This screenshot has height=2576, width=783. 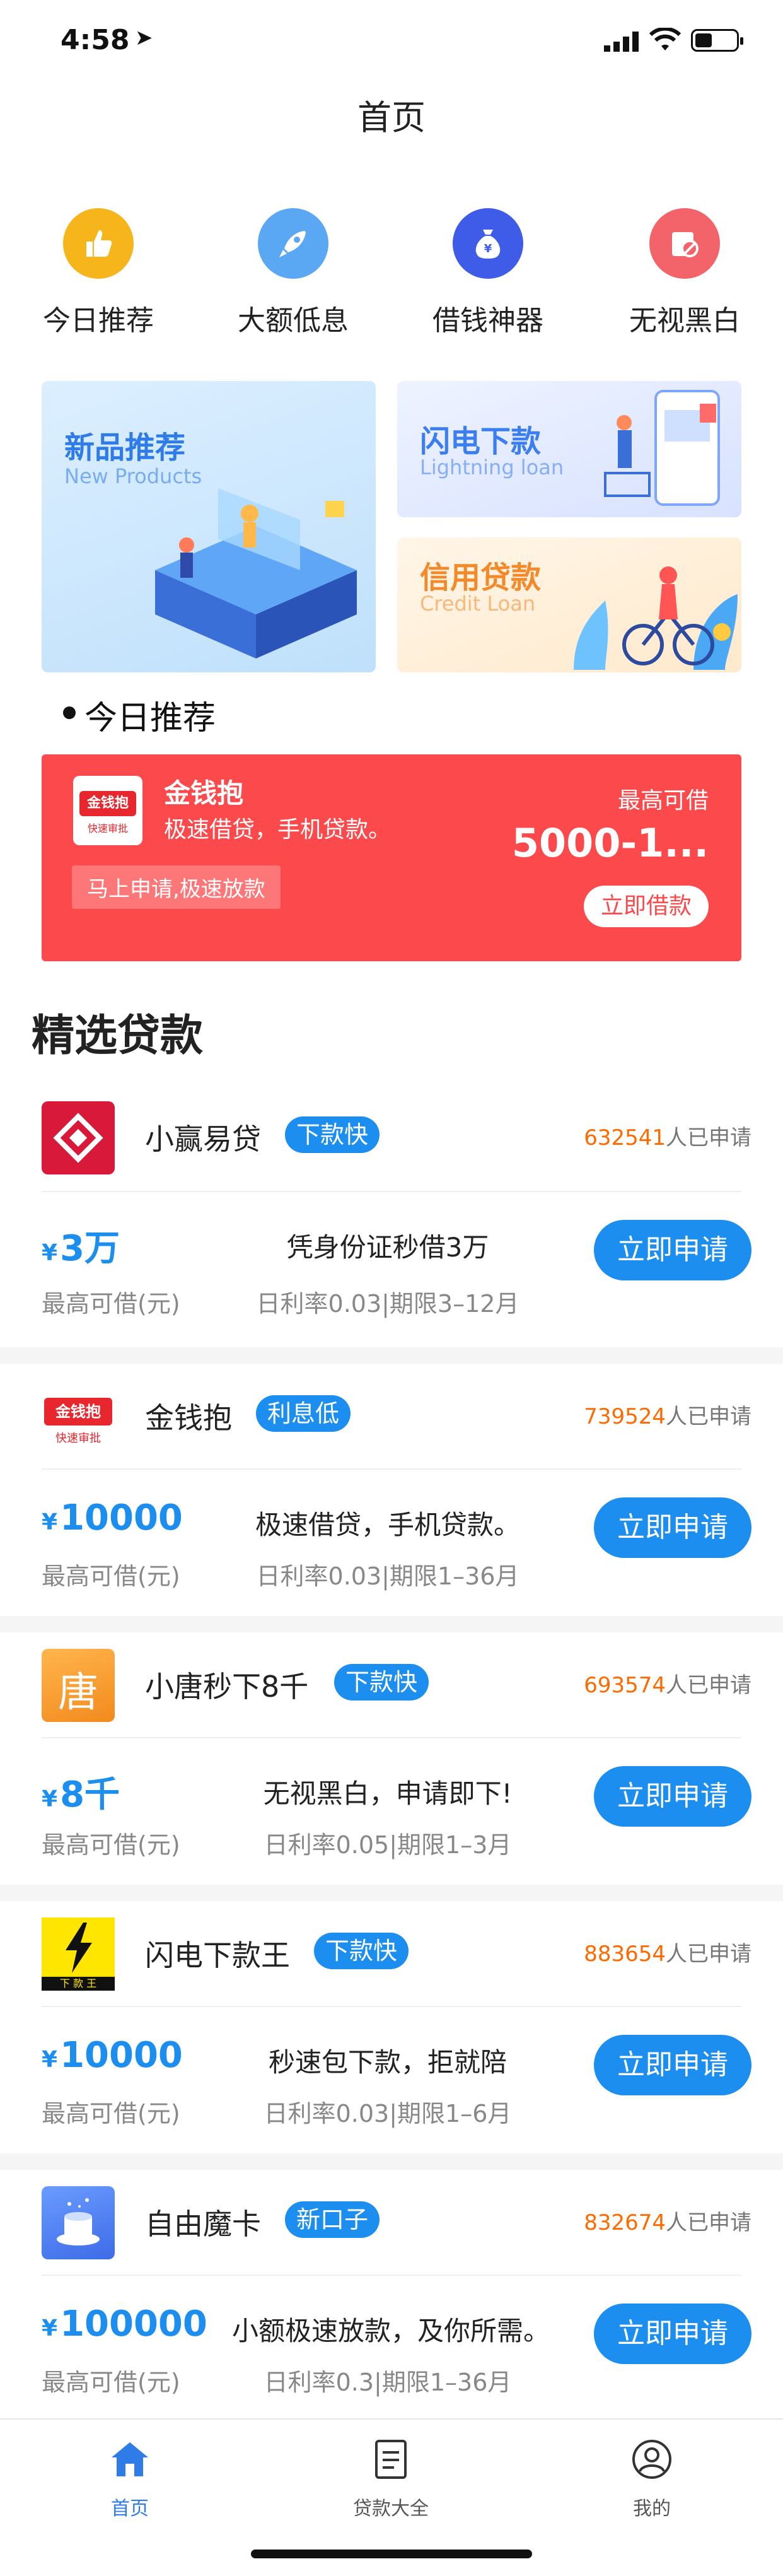 What do you see at coordinates (188, 1418) in the screenshot?
I see `loan-name: 金钱抱` at bounding box center [188, 1418].